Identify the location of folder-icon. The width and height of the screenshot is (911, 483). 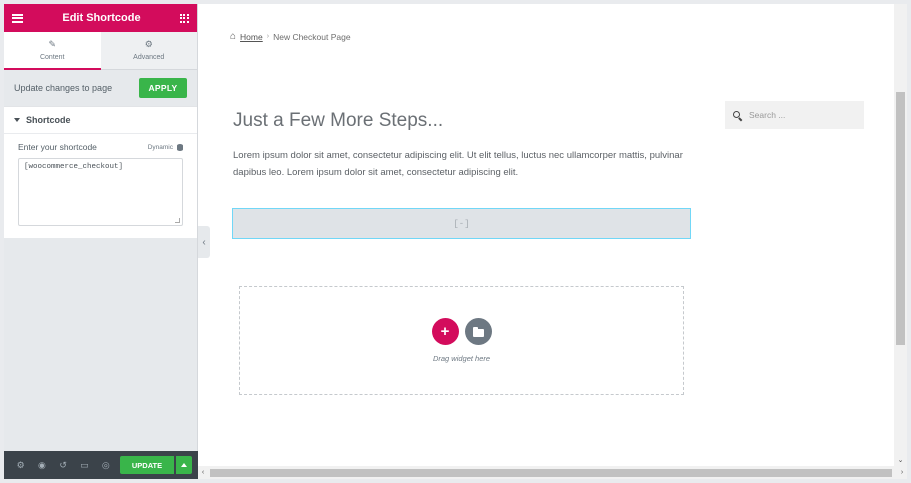
(478, 331).